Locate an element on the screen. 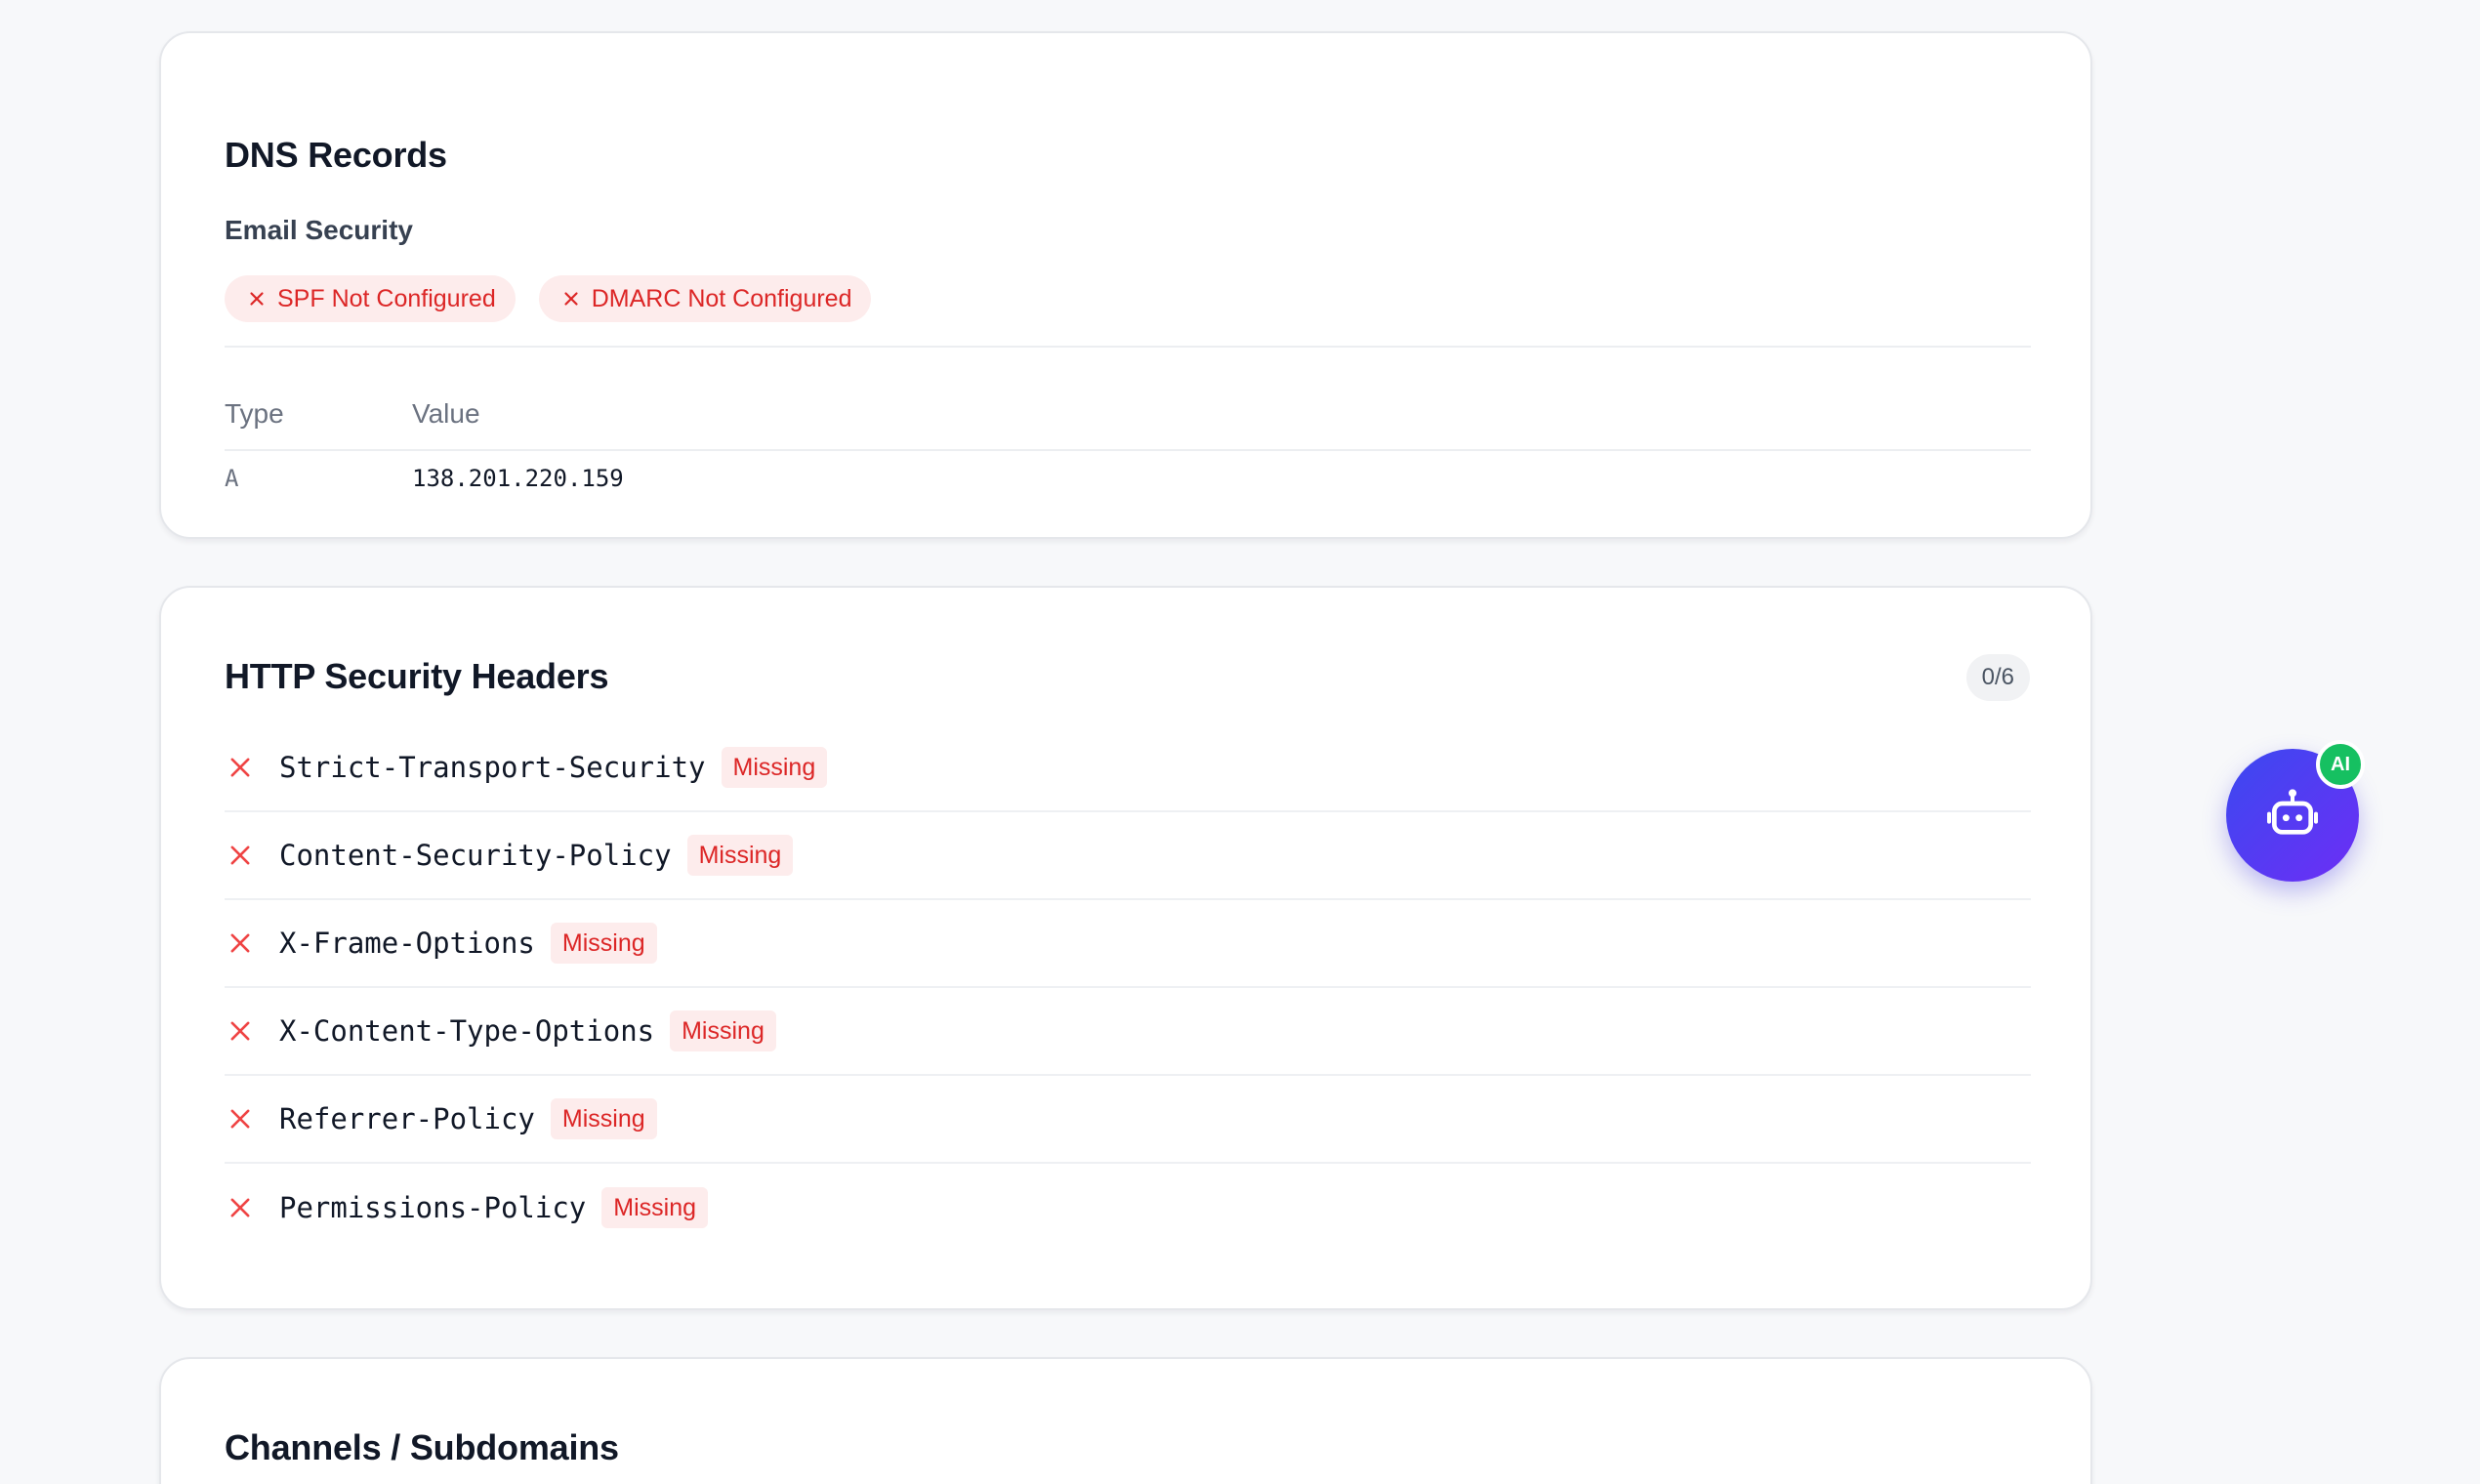 Image resolution: width=2480 pixels, height=1484 pixels. email-security-label: Email Security is located at coordinates (319, 230).